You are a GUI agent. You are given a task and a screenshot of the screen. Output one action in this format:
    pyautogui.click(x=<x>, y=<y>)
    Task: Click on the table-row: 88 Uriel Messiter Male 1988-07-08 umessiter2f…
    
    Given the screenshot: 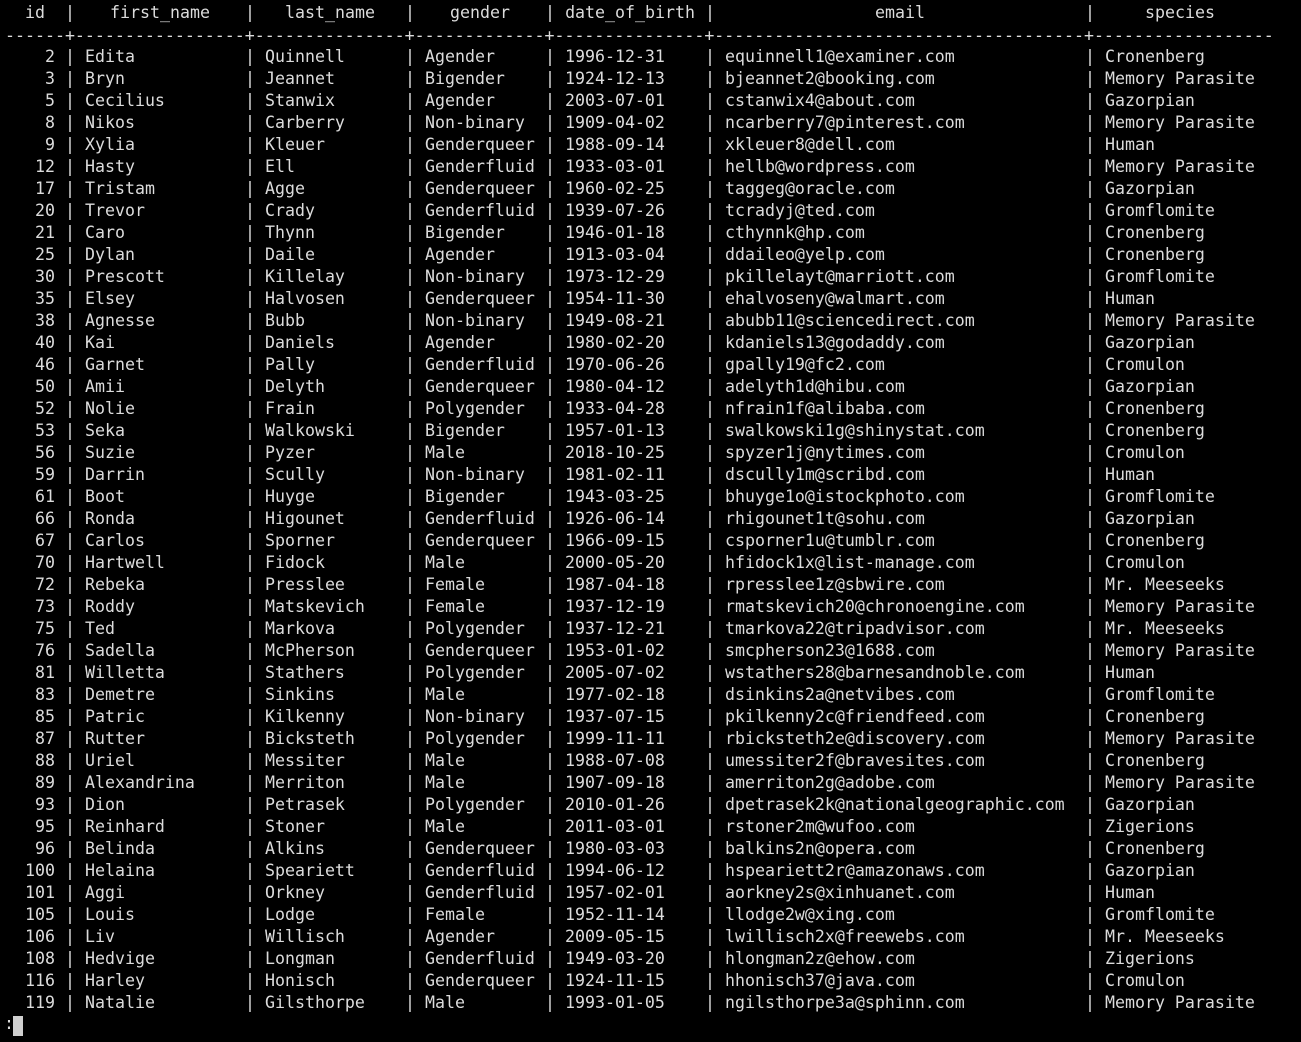 What is the action you would take?
    pyautogui.click(x=653, y=761)
    